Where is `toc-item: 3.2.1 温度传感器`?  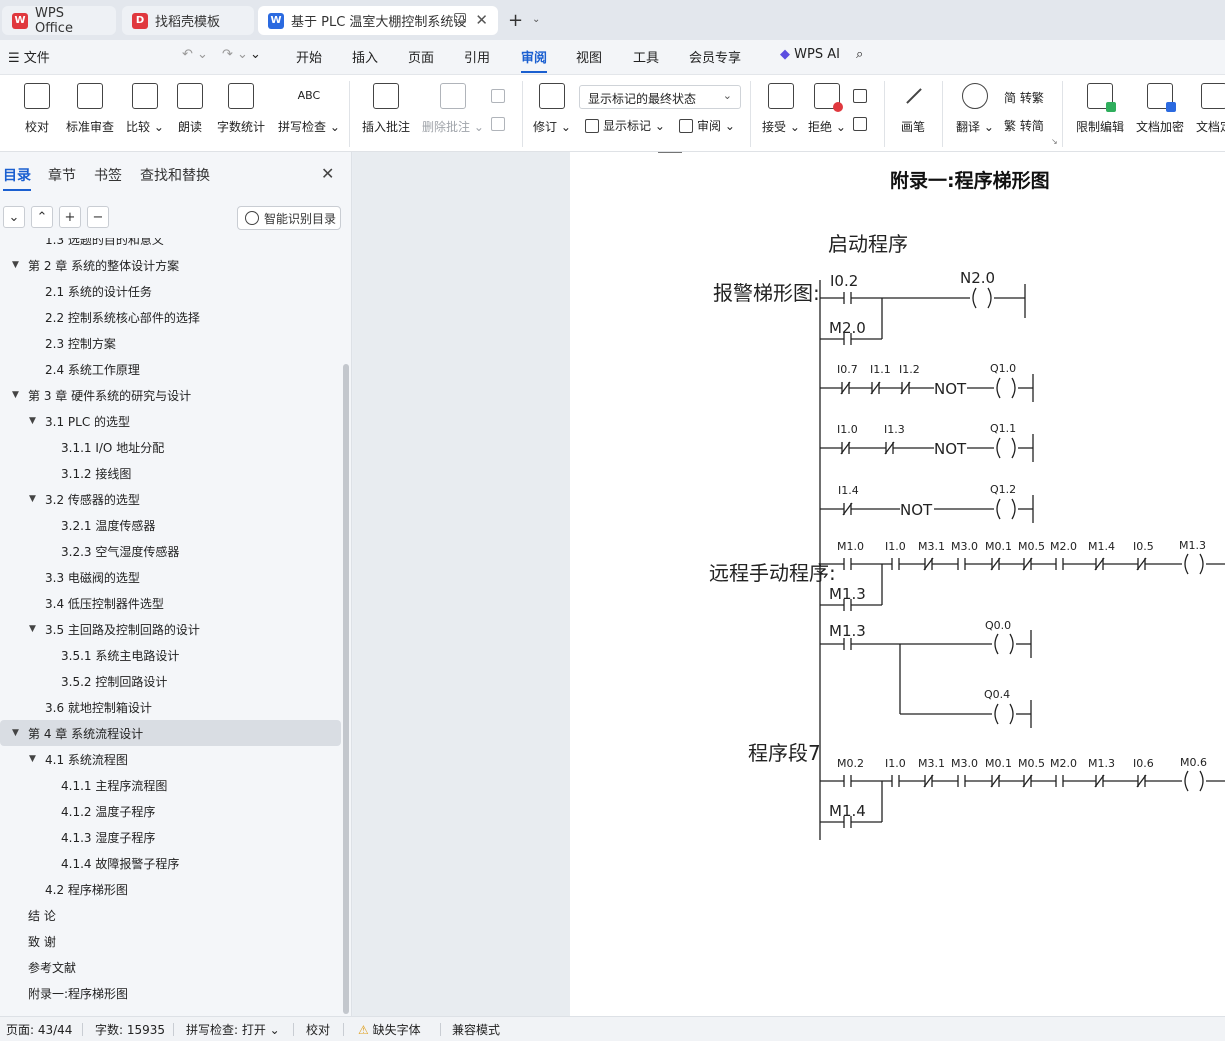
toc-item: 3.2.1 温度传感器 is located at coordinates (170, 525).